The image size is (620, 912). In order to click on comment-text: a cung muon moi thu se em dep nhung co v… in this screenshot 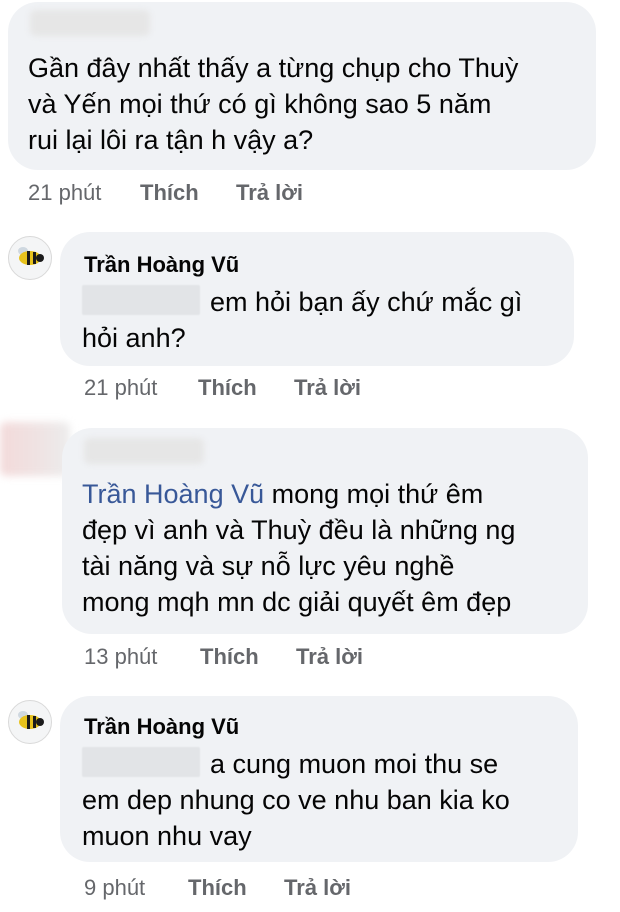, I will do `click(296, 800)`.